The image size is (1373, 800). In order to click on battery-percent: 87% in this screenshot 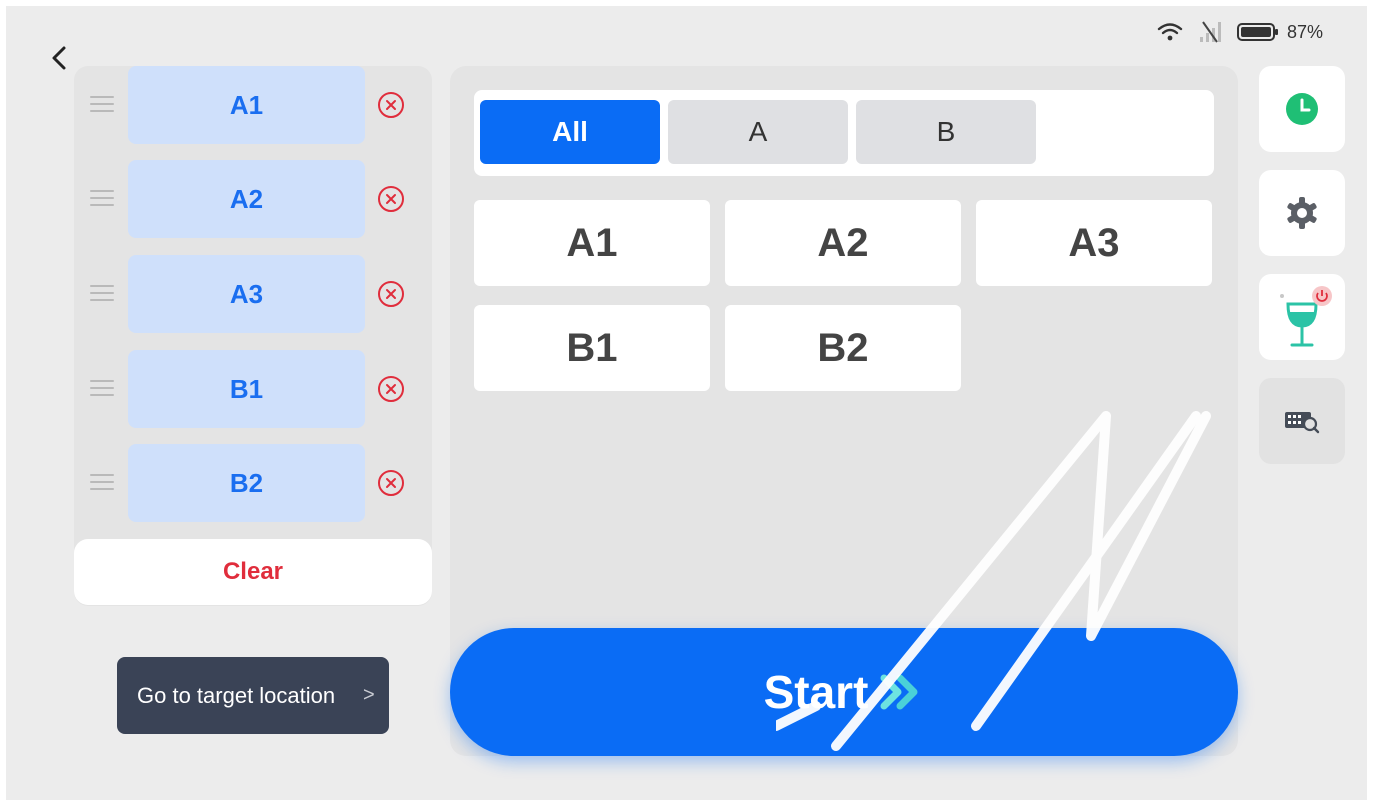, I will do `click(1304, 31)`.